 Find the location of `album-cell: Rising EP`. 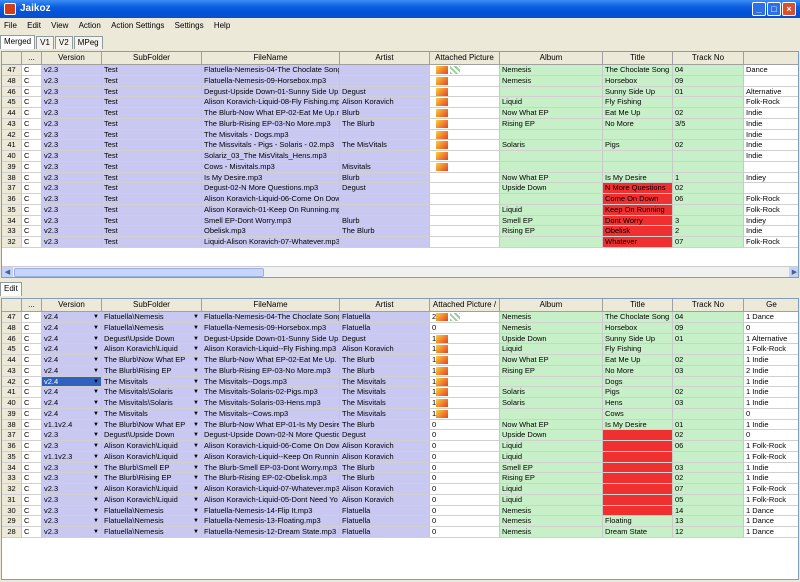

album-cell: Rising EP is located at coordinates (551, 371).